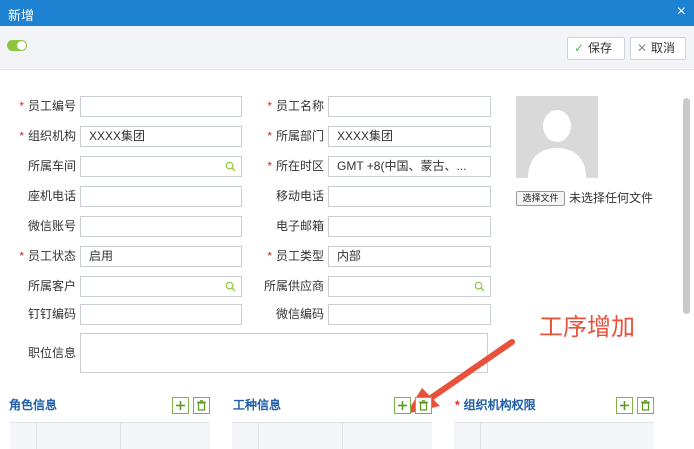  I want to click on toolbar: ✓ 保存 ✕ 取消, so click(347, 48).